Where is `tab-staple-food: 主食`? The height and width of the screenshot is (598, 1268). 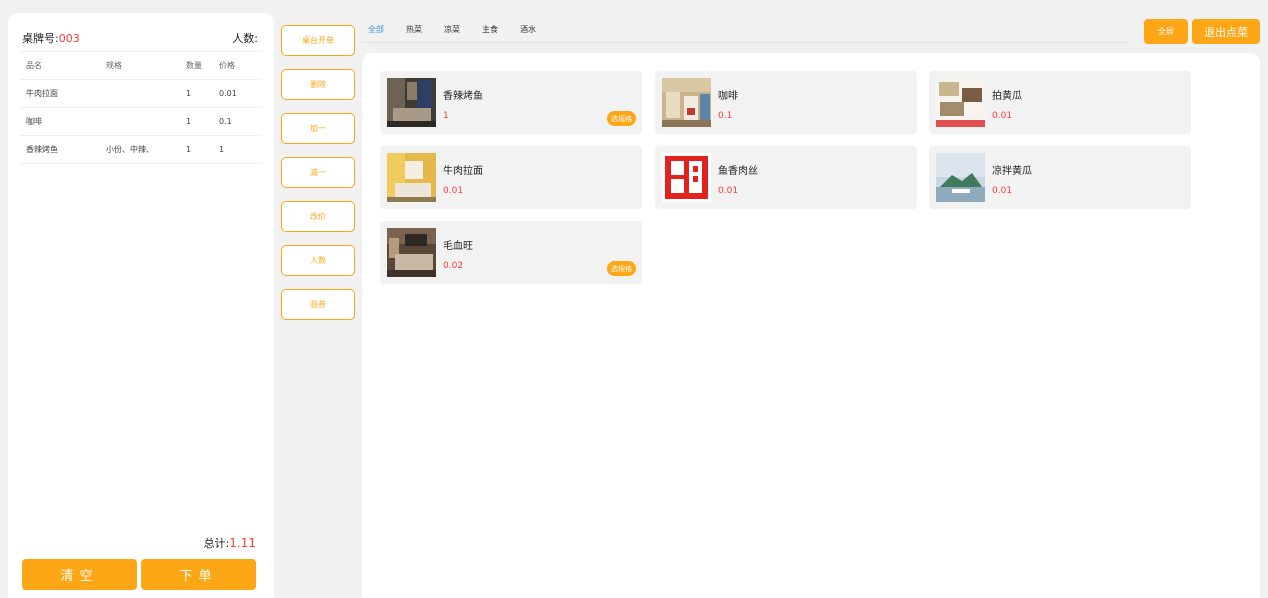 tab-staple-food: 主食 is located at coordinates (490, 32).